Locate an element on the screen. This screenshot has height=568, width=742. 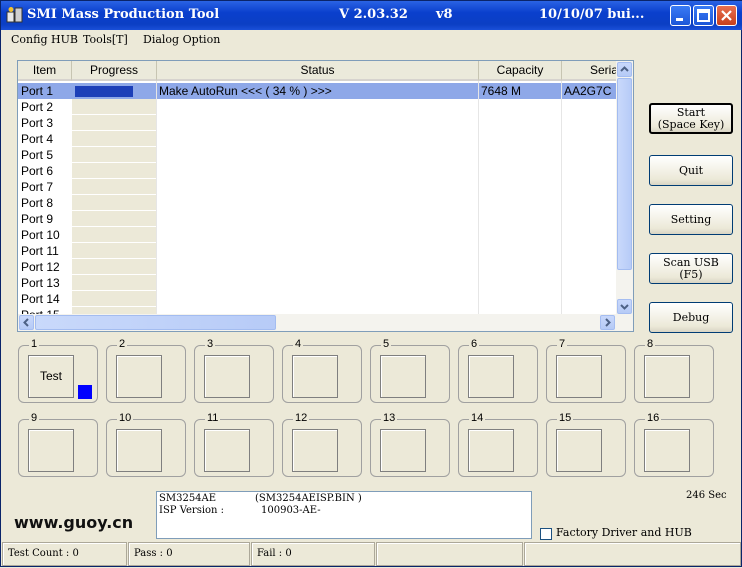
horizontal-scroll-thumb is located at coordinates (155, 322).